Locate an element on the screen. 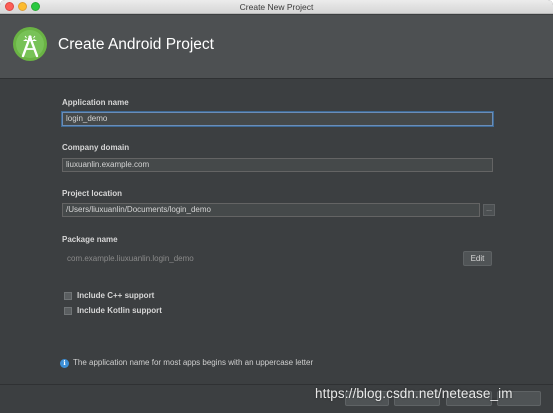 This screenshot has height=413, width=553. android-studio-logo-icon is located at coordinates (30, 44).